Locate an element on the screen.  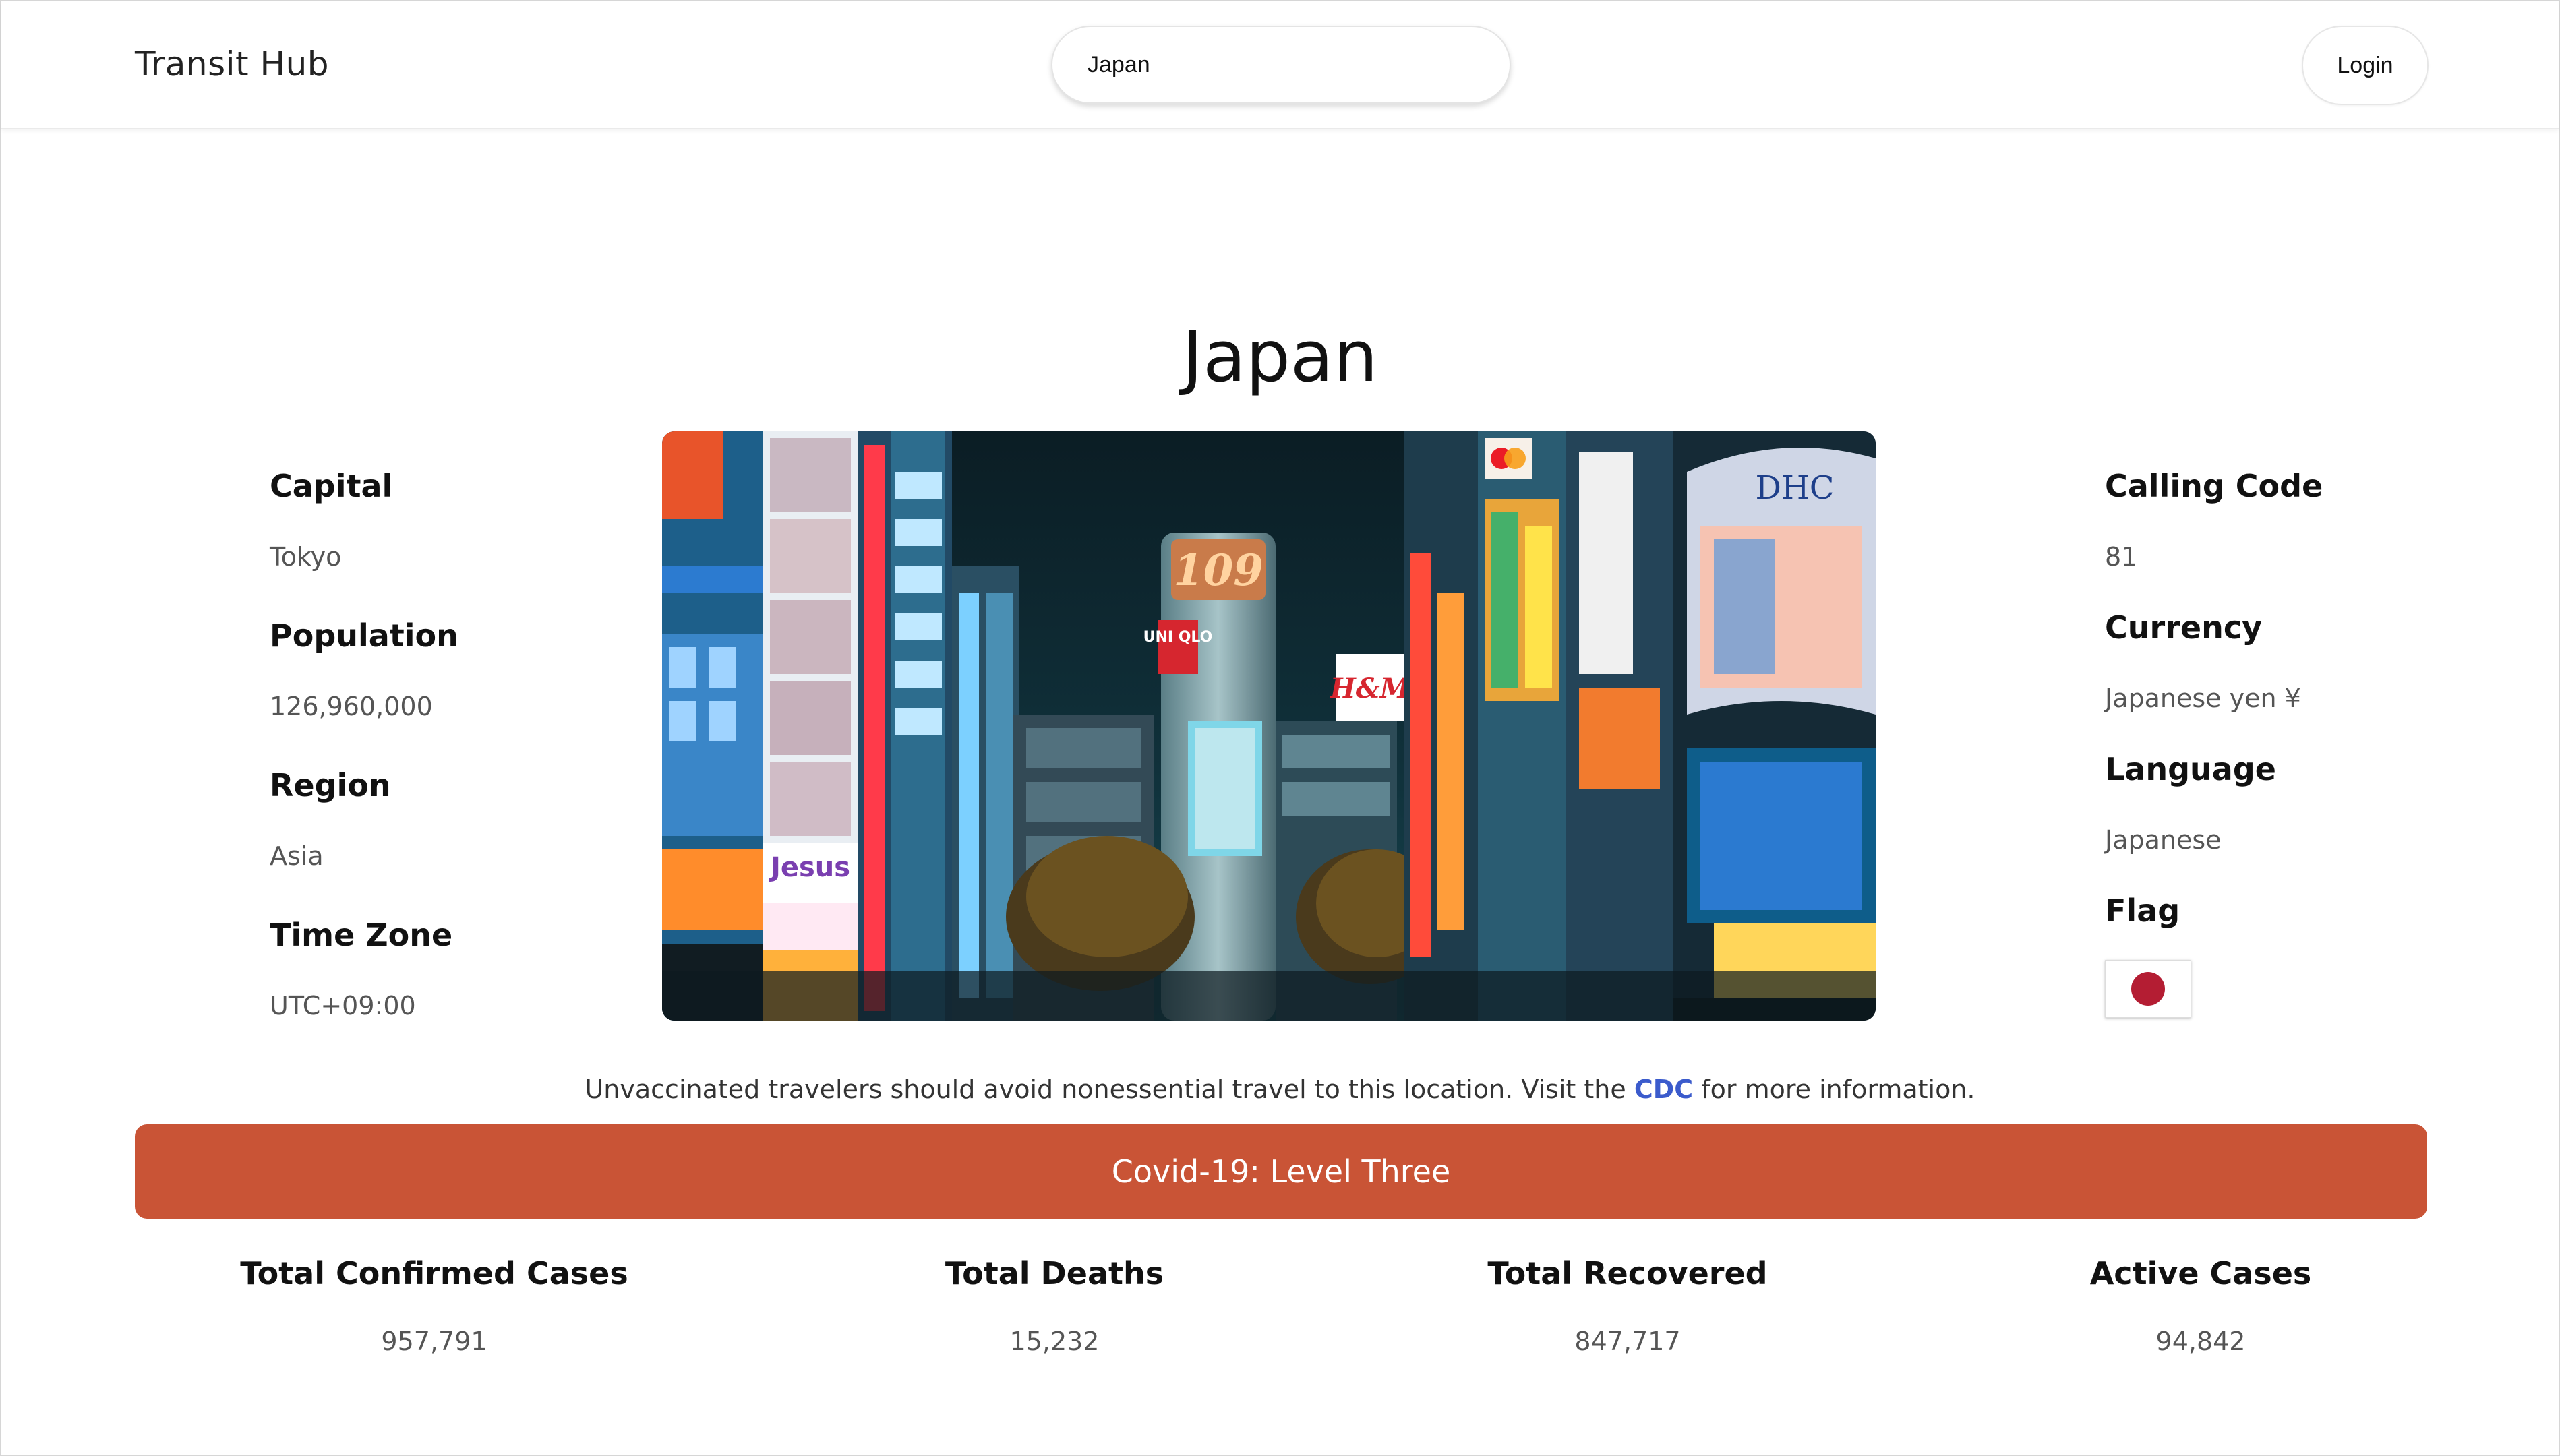
population-label: Population is located at coordinates (364, 635).